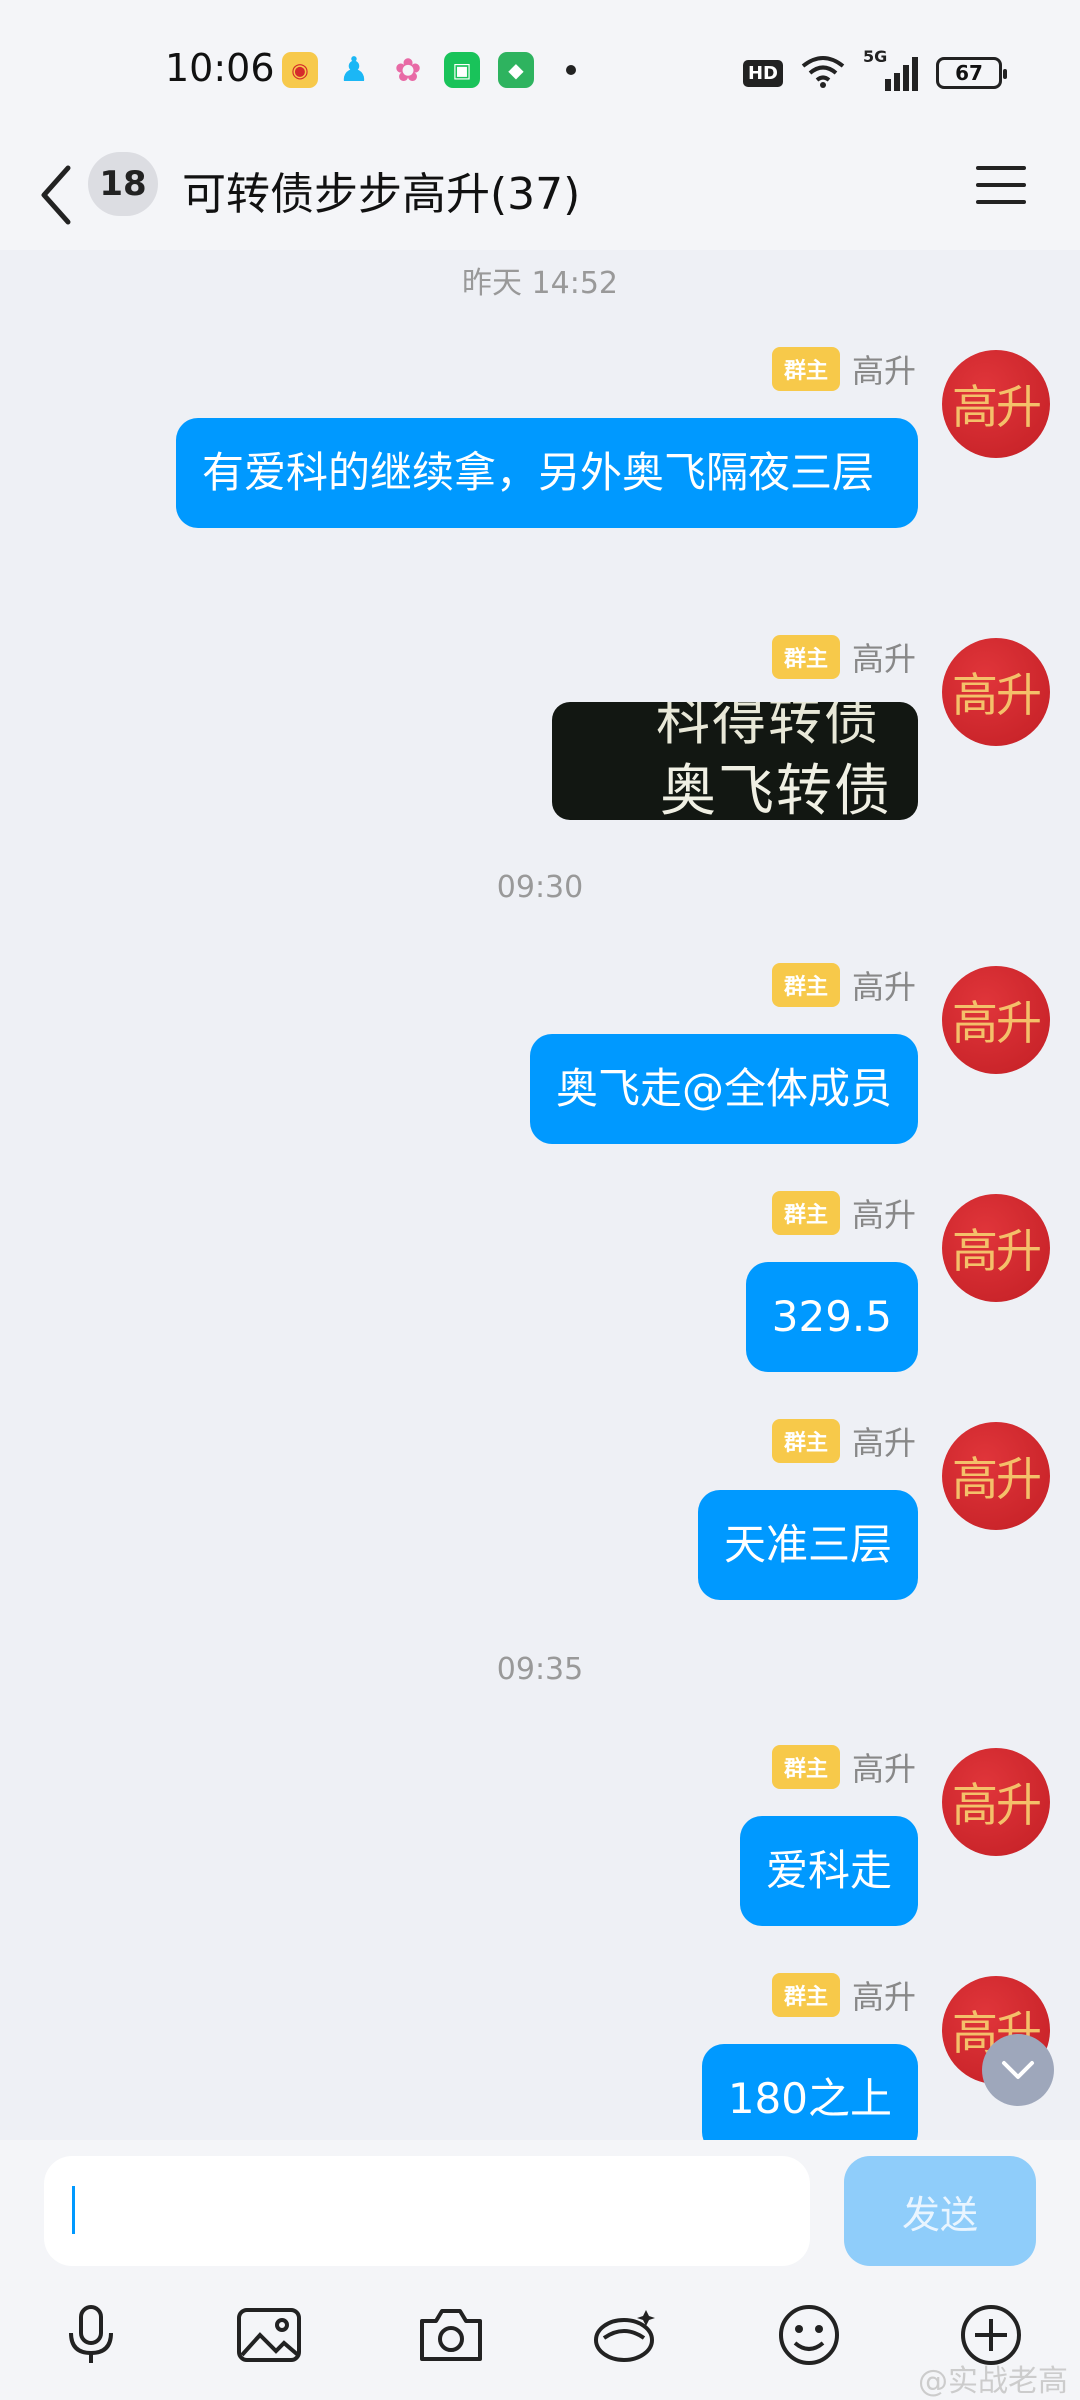 This screenshot has width=1080, height=2400. Describe the element at coordinates (940, 2211) in the screenshot. I see `send-button: 发送` at that location.